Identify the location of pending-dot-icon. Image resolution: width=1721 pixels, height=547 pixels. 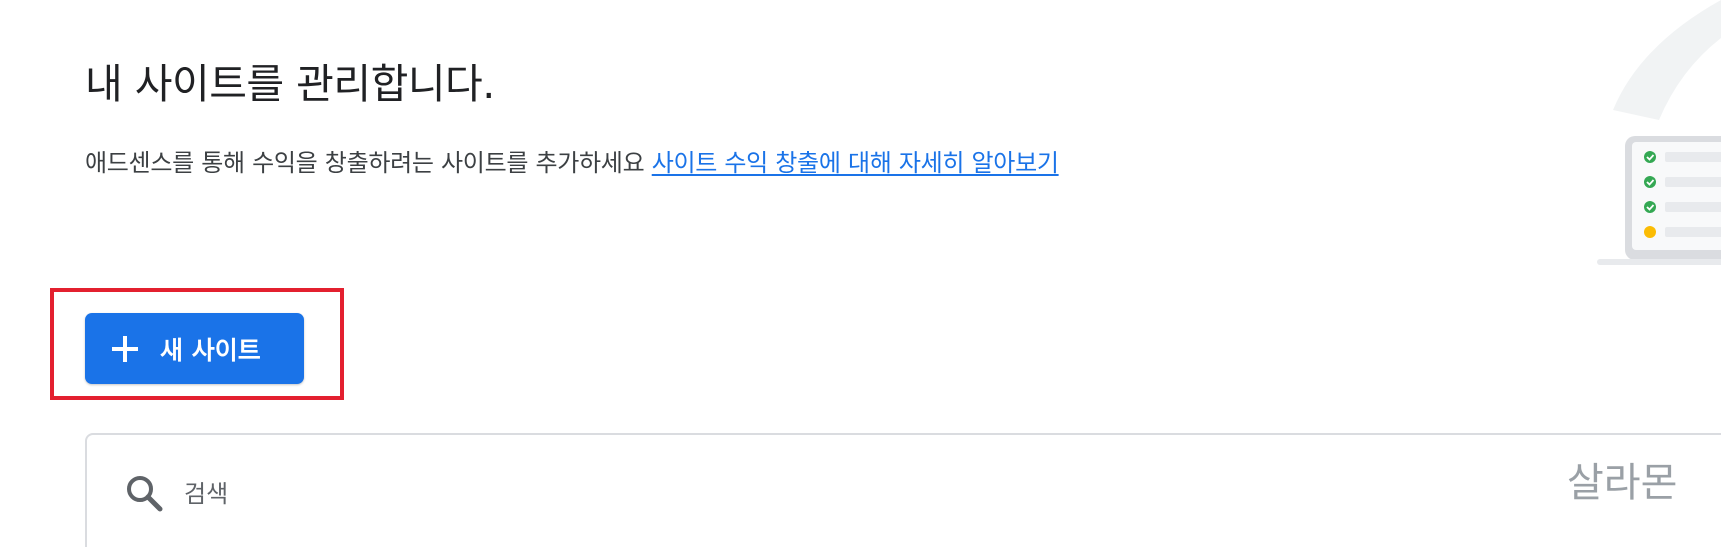
(1650, 232).